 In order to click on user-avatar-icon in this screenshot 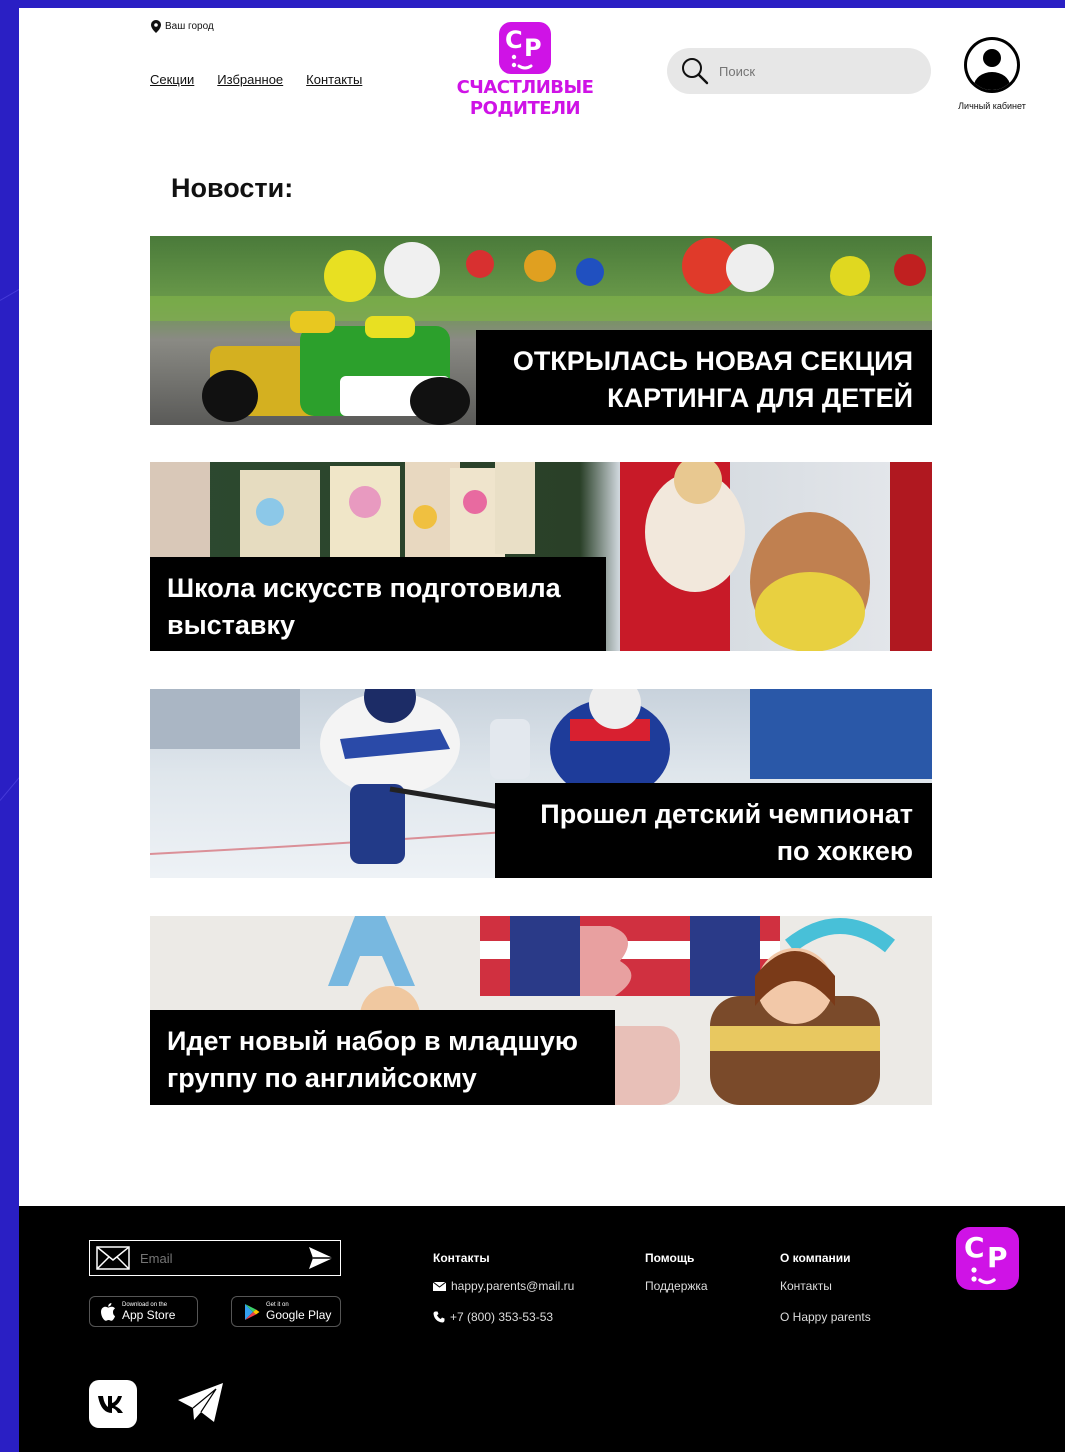, I will do `click(992, 65)`.